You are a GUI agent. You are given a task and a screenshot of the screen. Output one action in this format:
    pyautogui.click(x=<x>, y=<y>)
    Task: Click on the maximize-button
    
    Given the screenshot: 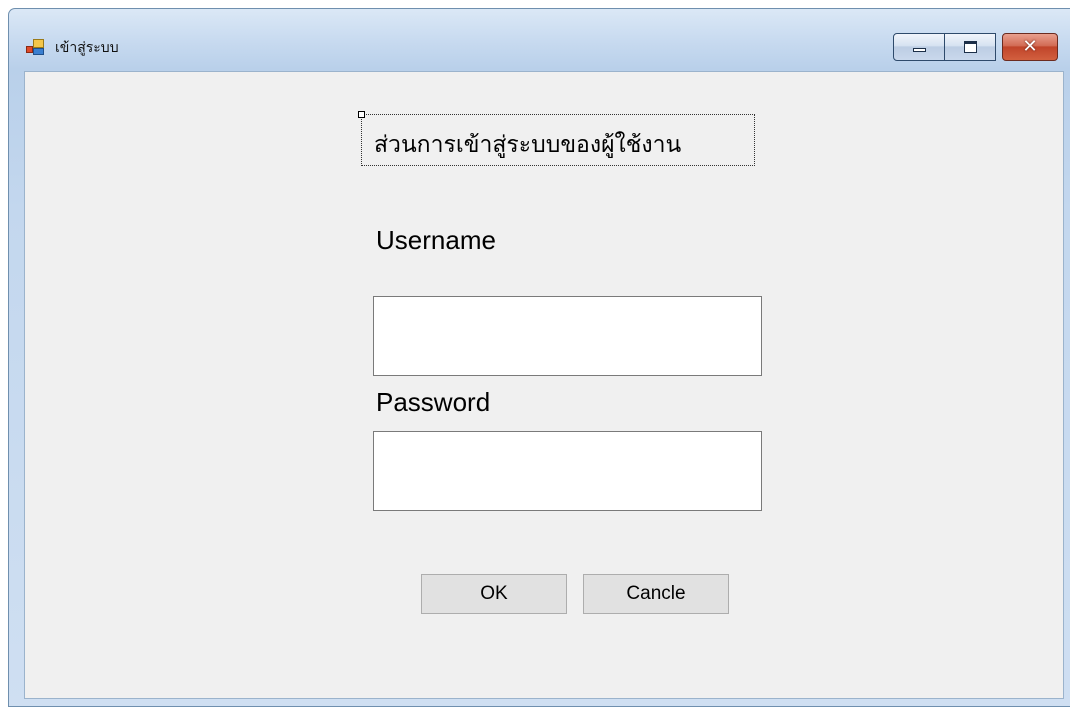 What is the action you would take?
    pyautogui.click(x=970, y=47)
    